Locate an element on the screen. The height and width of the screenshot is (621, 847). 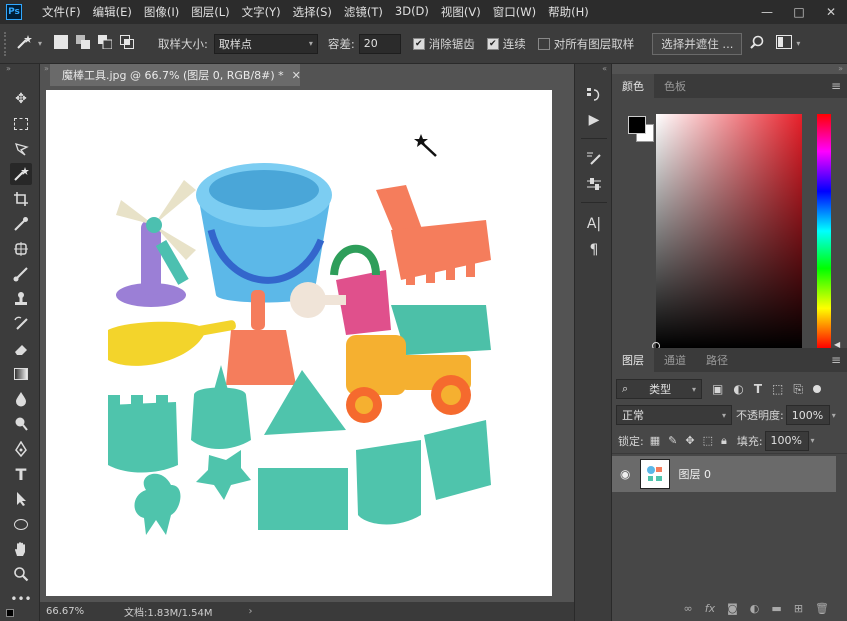
marquee-tool-icon is located at coordinates (21, 124).